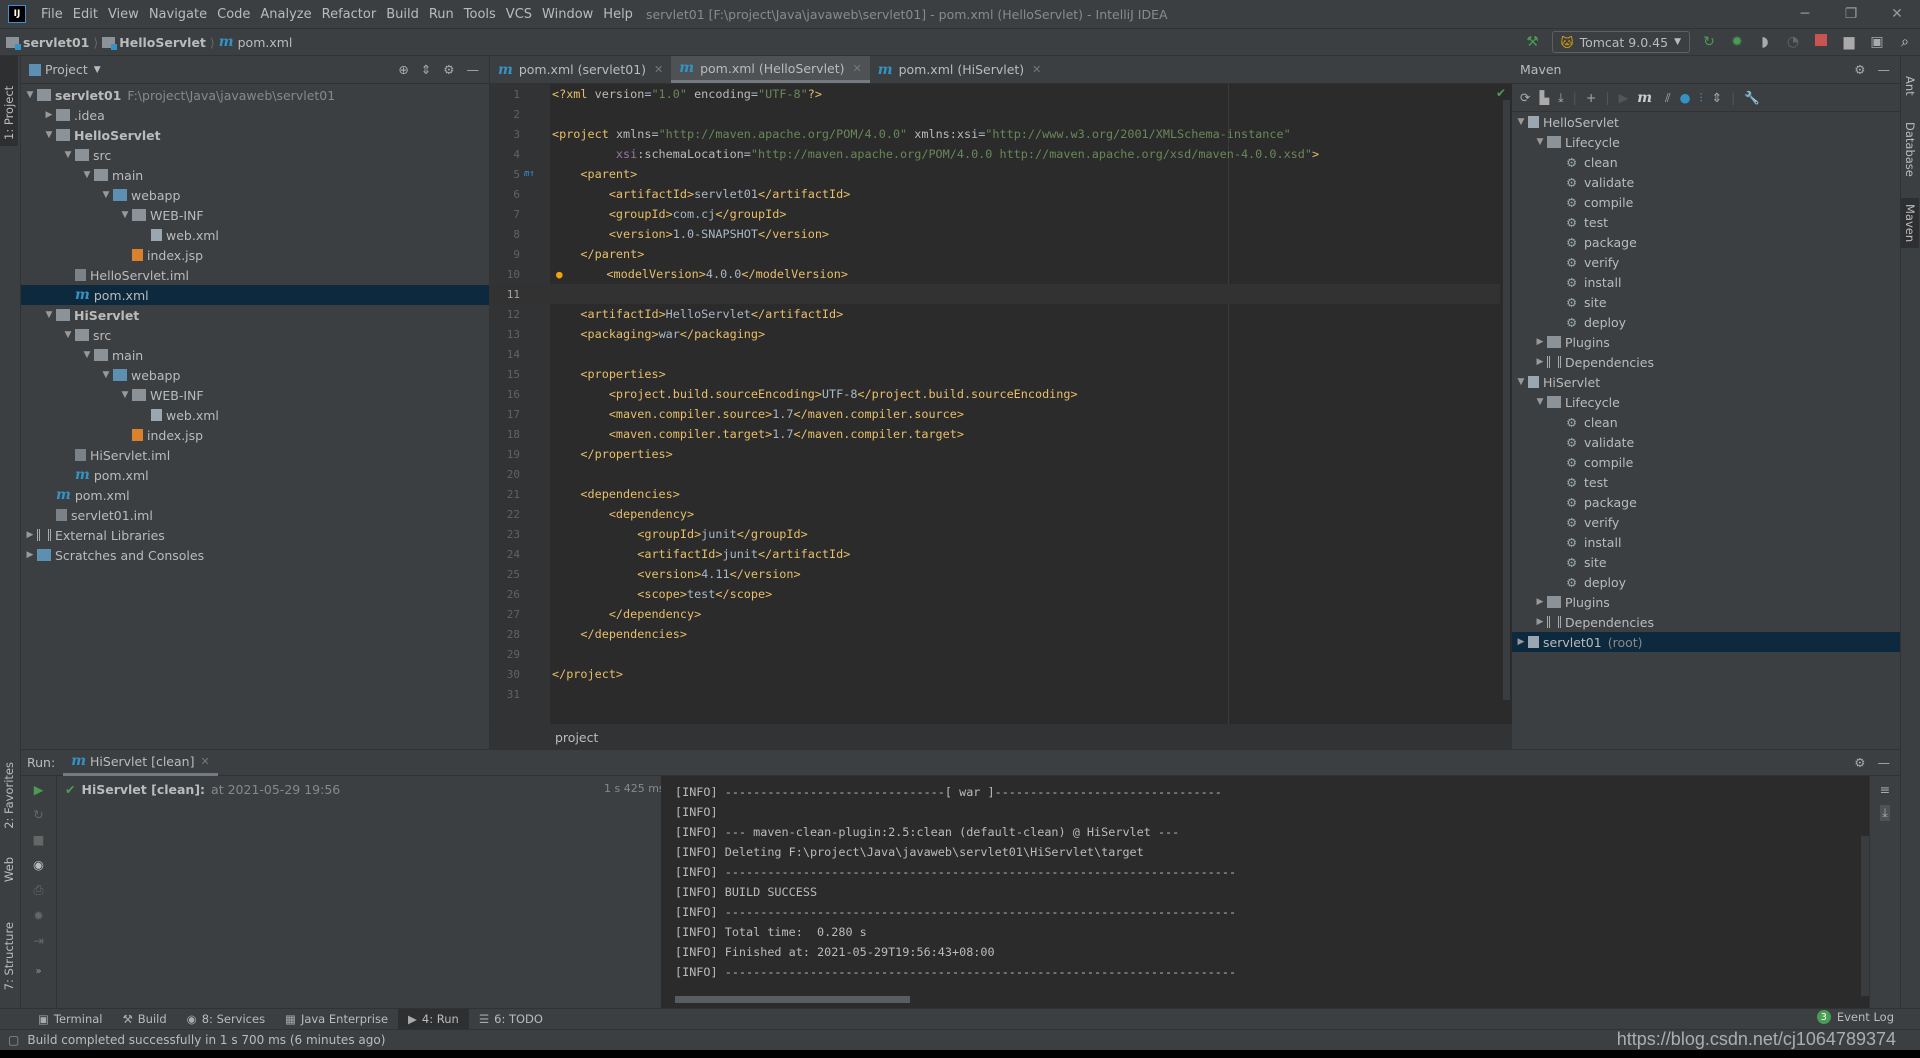 This screenshot has width=1920, height=1058. Describe the element at coordinates (402, 14) in the screenshot. I see `menu-build: Build` at that location.